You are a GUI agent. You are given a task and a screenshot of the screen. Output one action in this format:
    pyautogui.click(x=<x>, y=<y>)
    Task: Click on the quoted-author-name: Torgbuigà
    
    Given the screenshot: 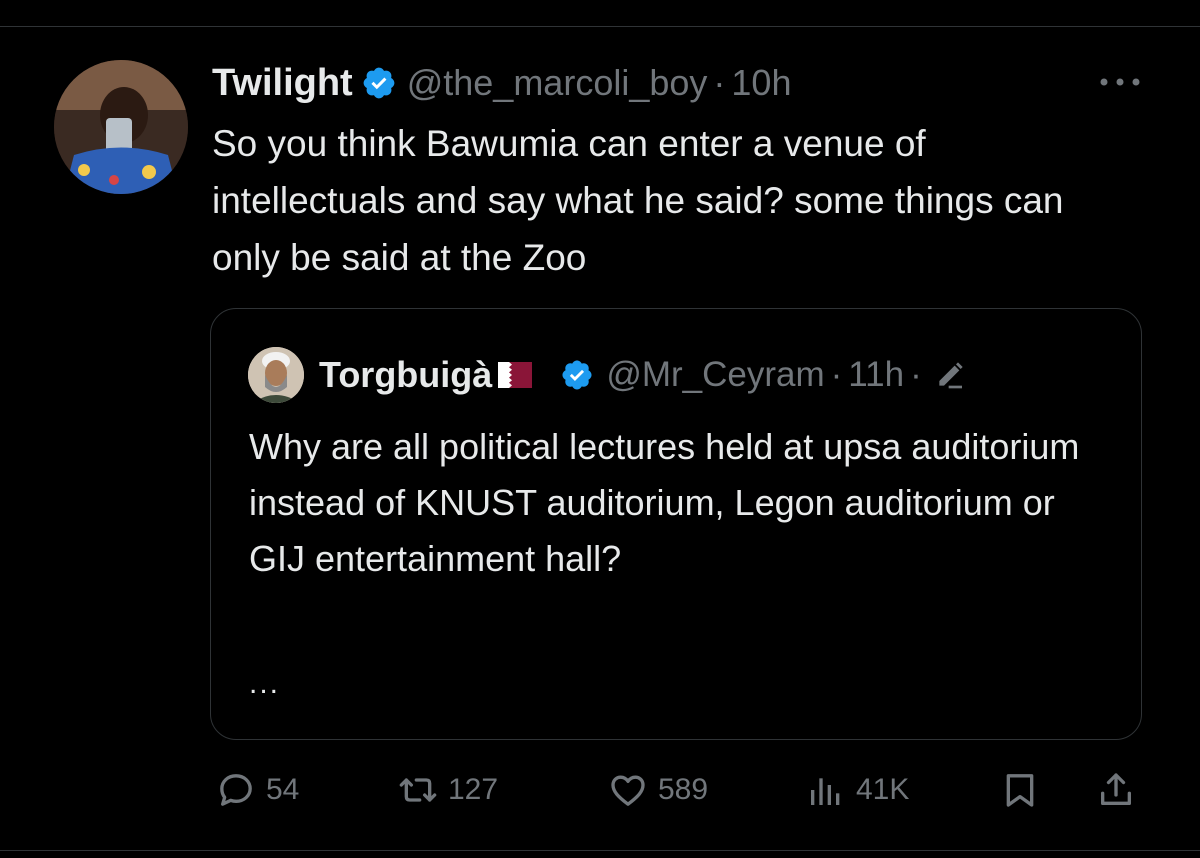 What is the action you would take?
    pyautogui.click(x=405, y=375)
    